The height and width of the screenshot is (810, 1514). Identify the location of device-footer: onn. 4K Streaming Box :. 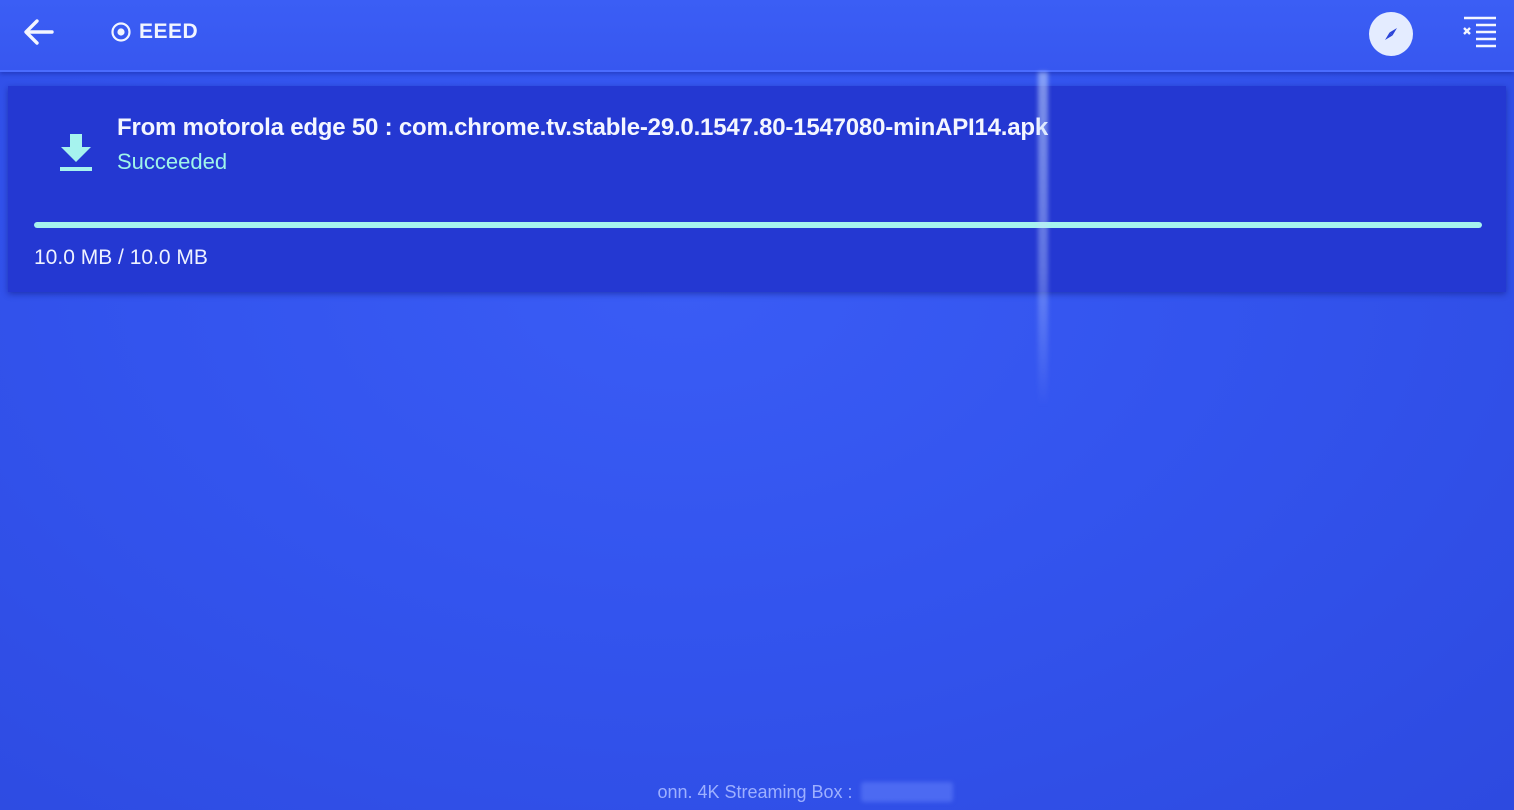
(757, 792).